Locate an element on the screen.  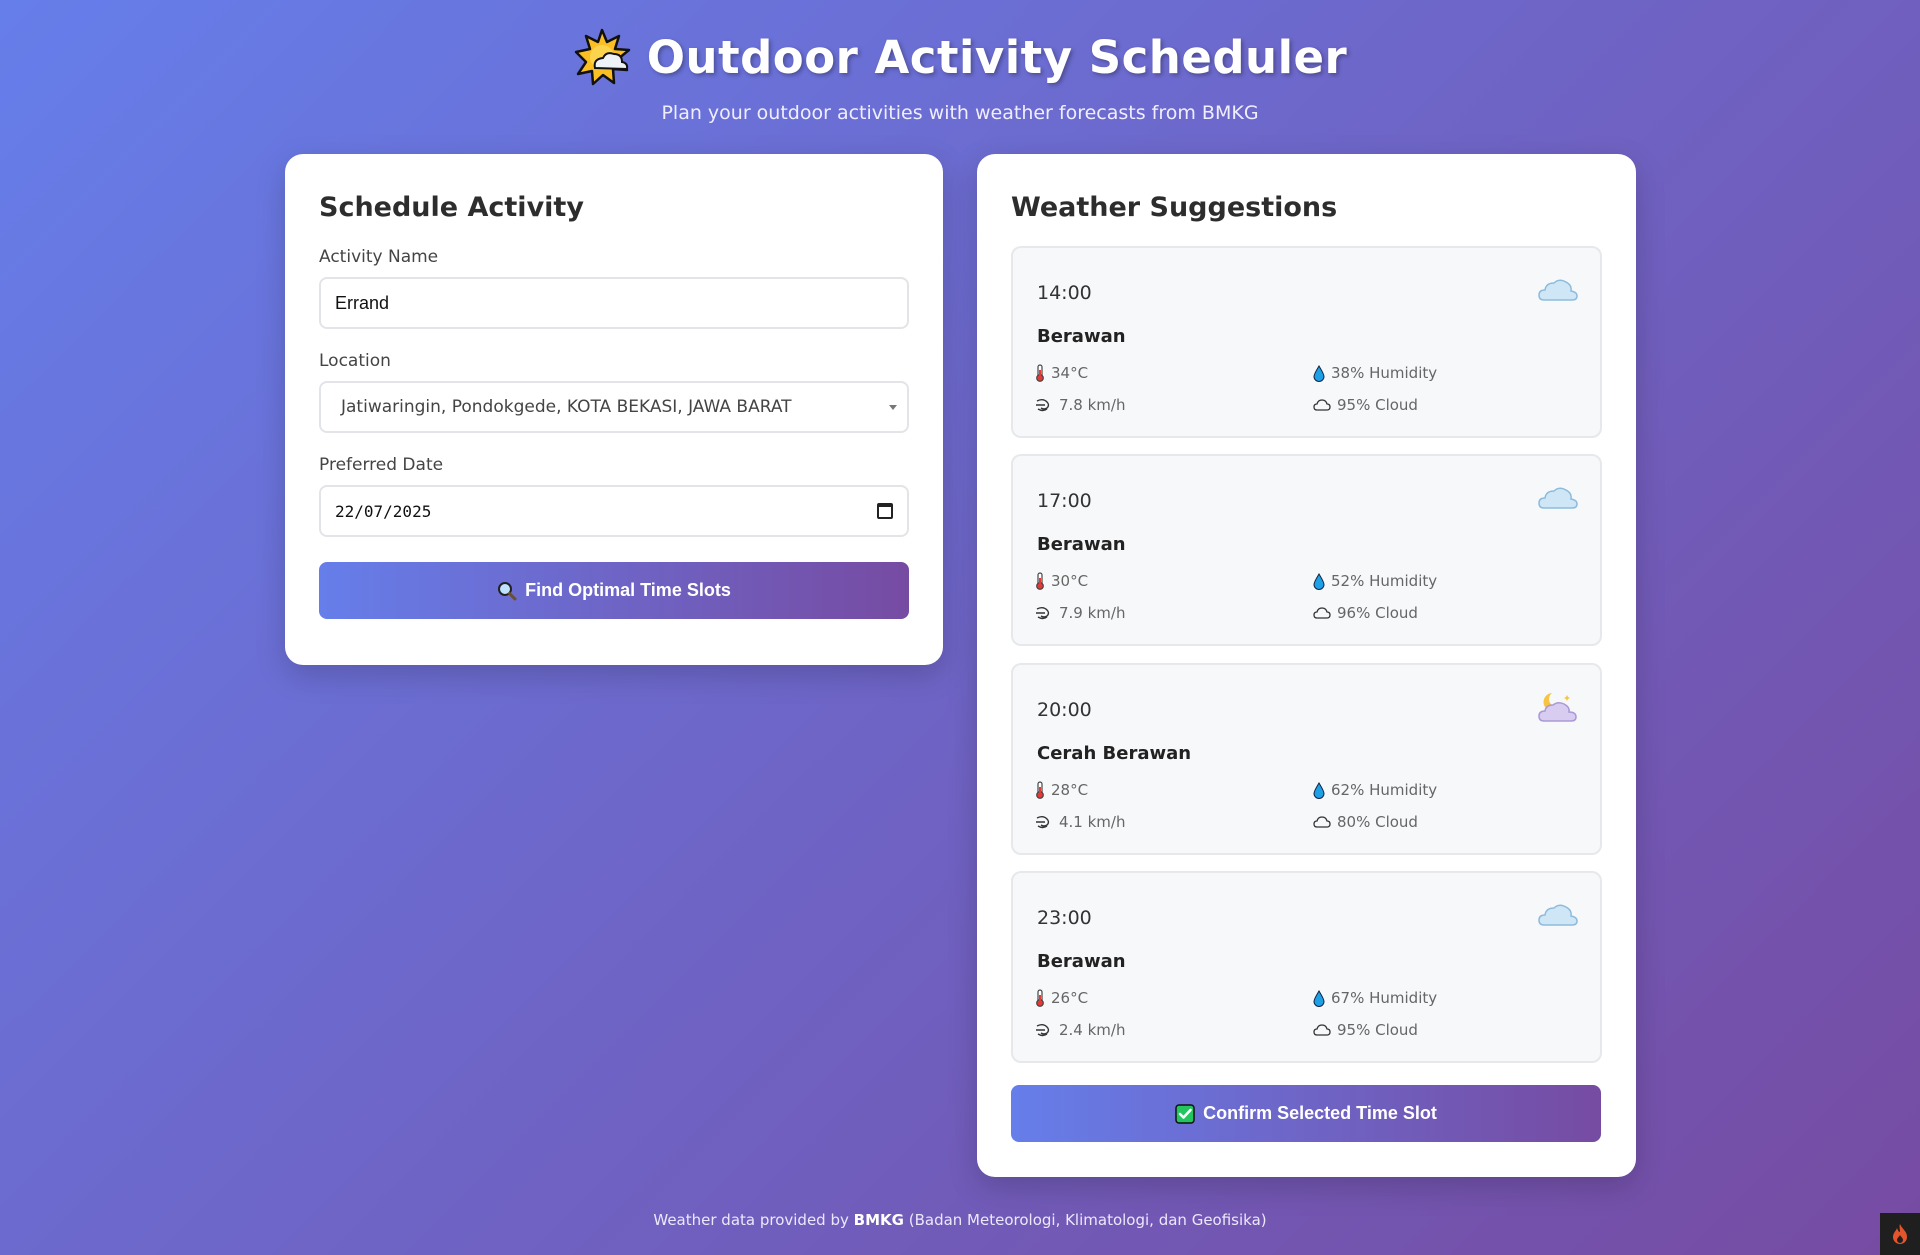
activity-name-value: Errand is located at coordinates (362, 302).